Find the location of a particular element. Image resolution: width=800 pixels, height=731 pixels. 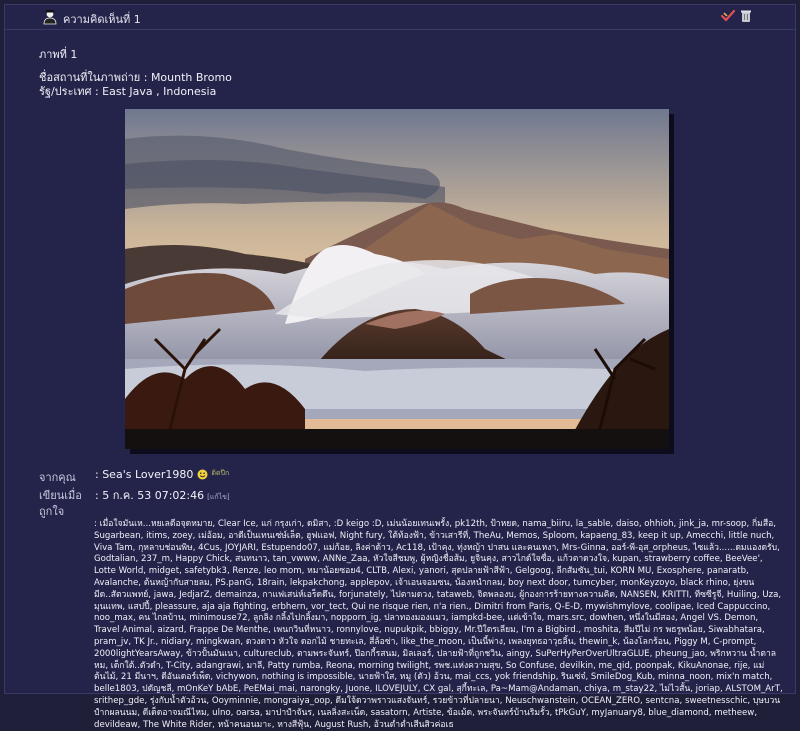

image-title: ภาพที่ 1 is located at coordinates (58, 54).